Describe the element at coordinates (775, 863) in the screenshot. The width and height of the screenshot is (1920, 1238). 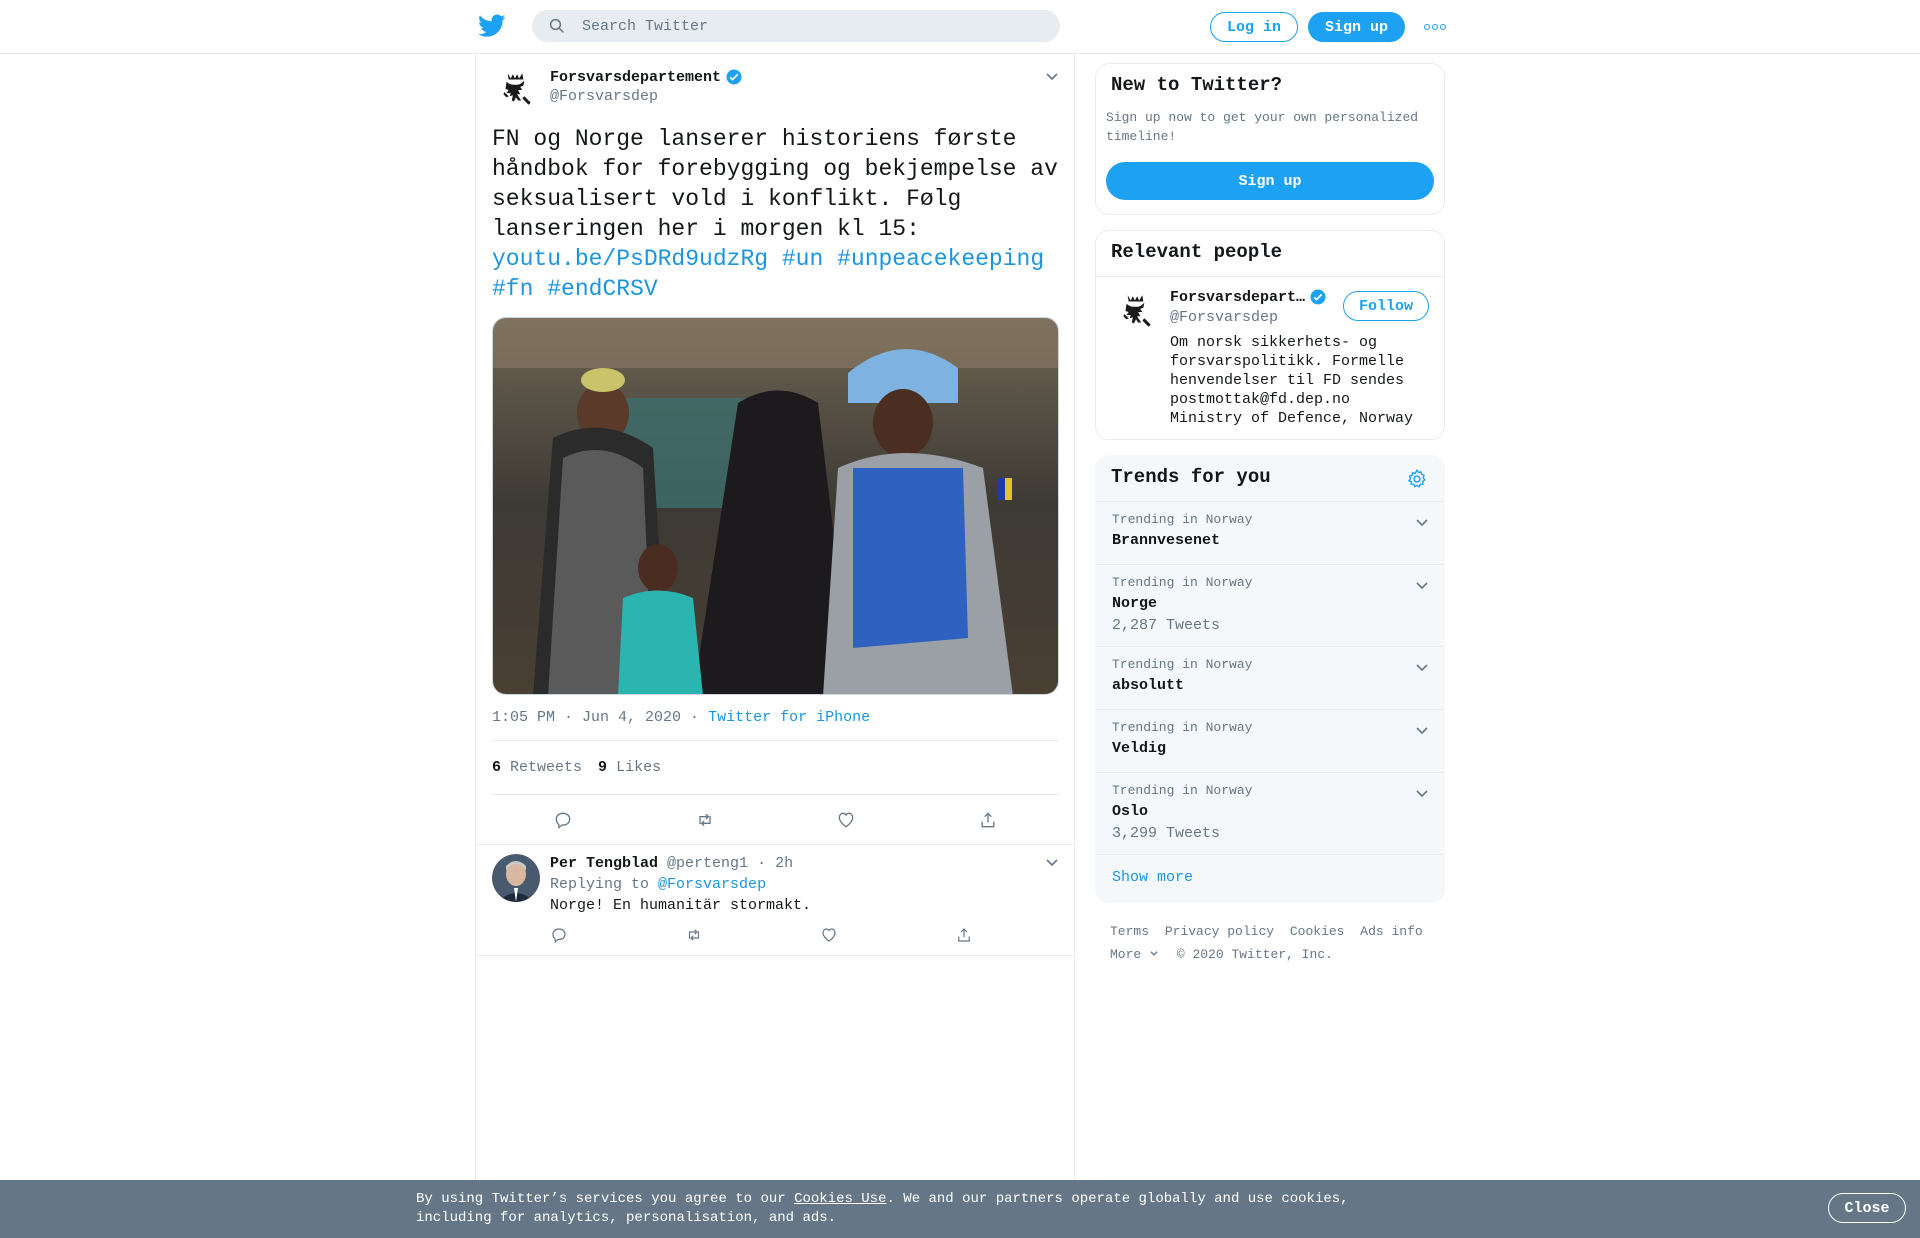
I see `reply-time: · 2h` at that location.